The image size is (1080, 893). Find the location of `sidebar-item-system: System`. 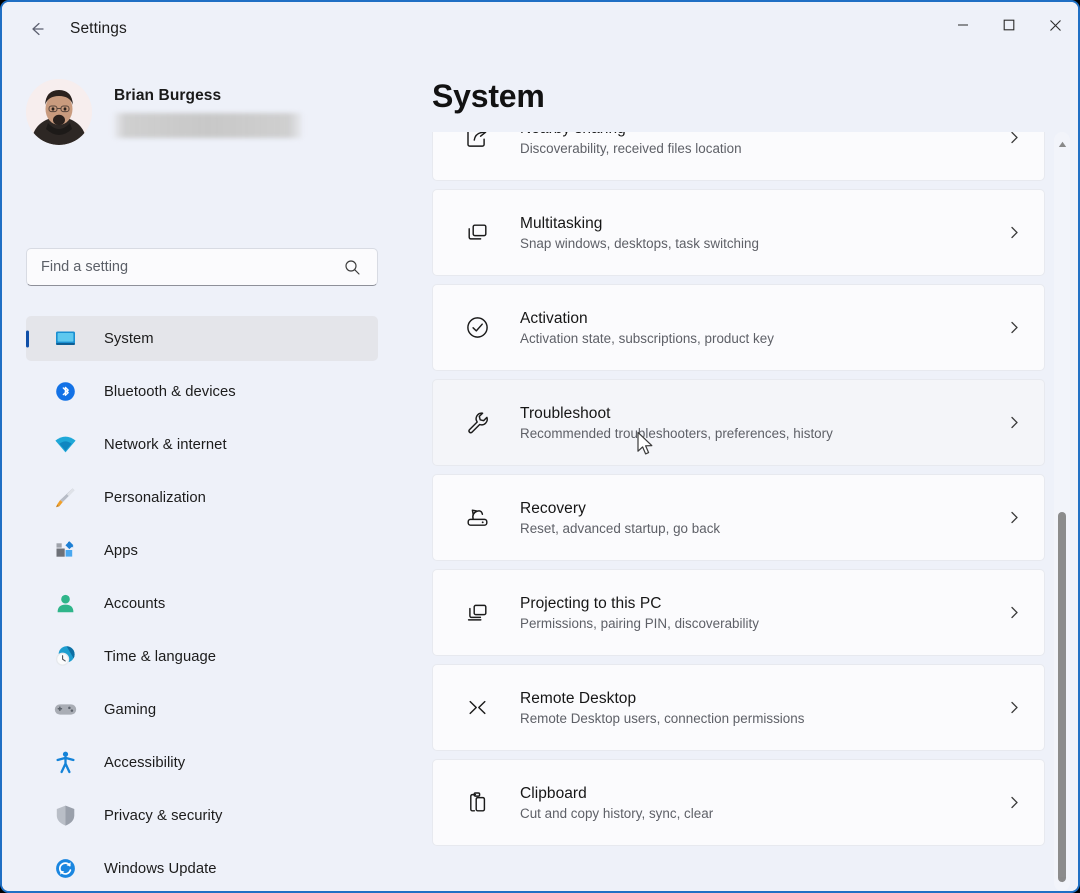

sidebar-item-system: System is located at coordinates (202, 338).